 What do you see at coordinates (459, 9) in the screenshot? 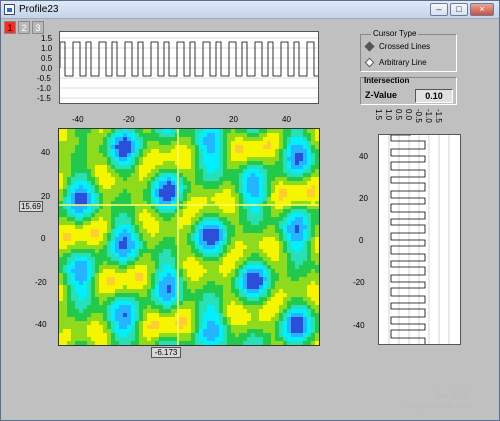
I see `maximize-button: □` at bounding box center [459, 9].